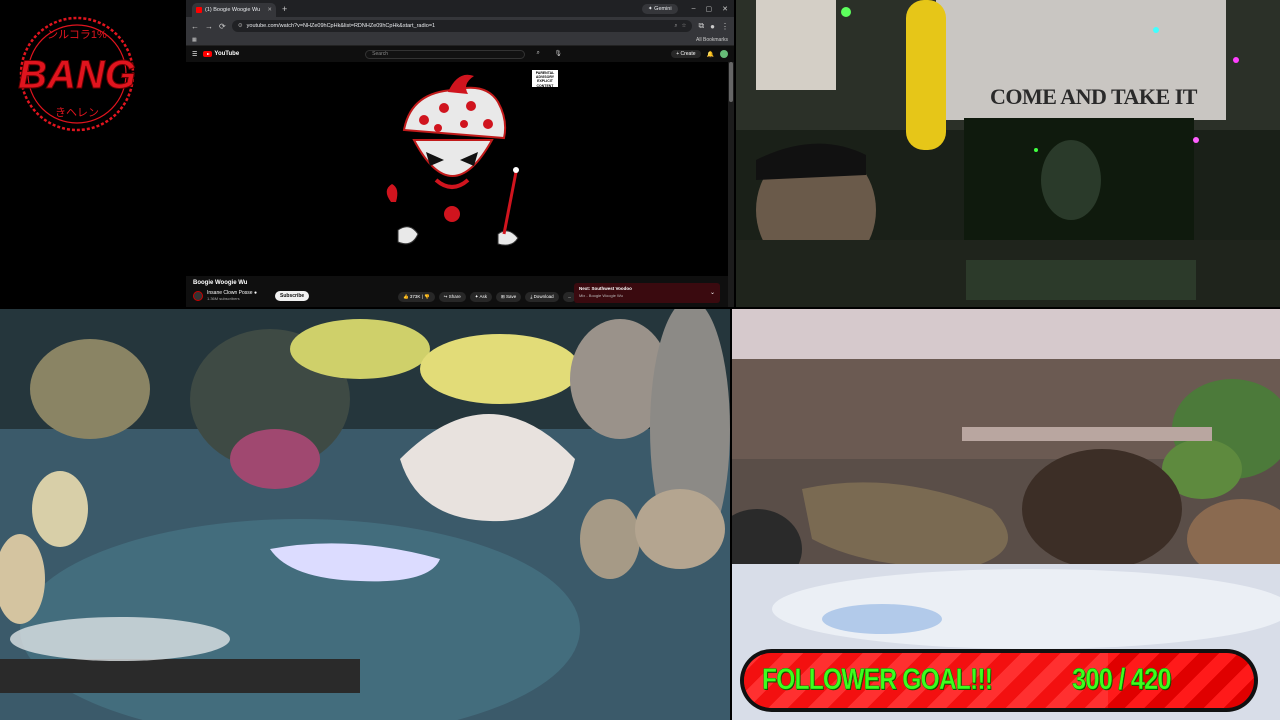  I want to click on all-bookmarks: All Bookmarks, so click(712, 40).